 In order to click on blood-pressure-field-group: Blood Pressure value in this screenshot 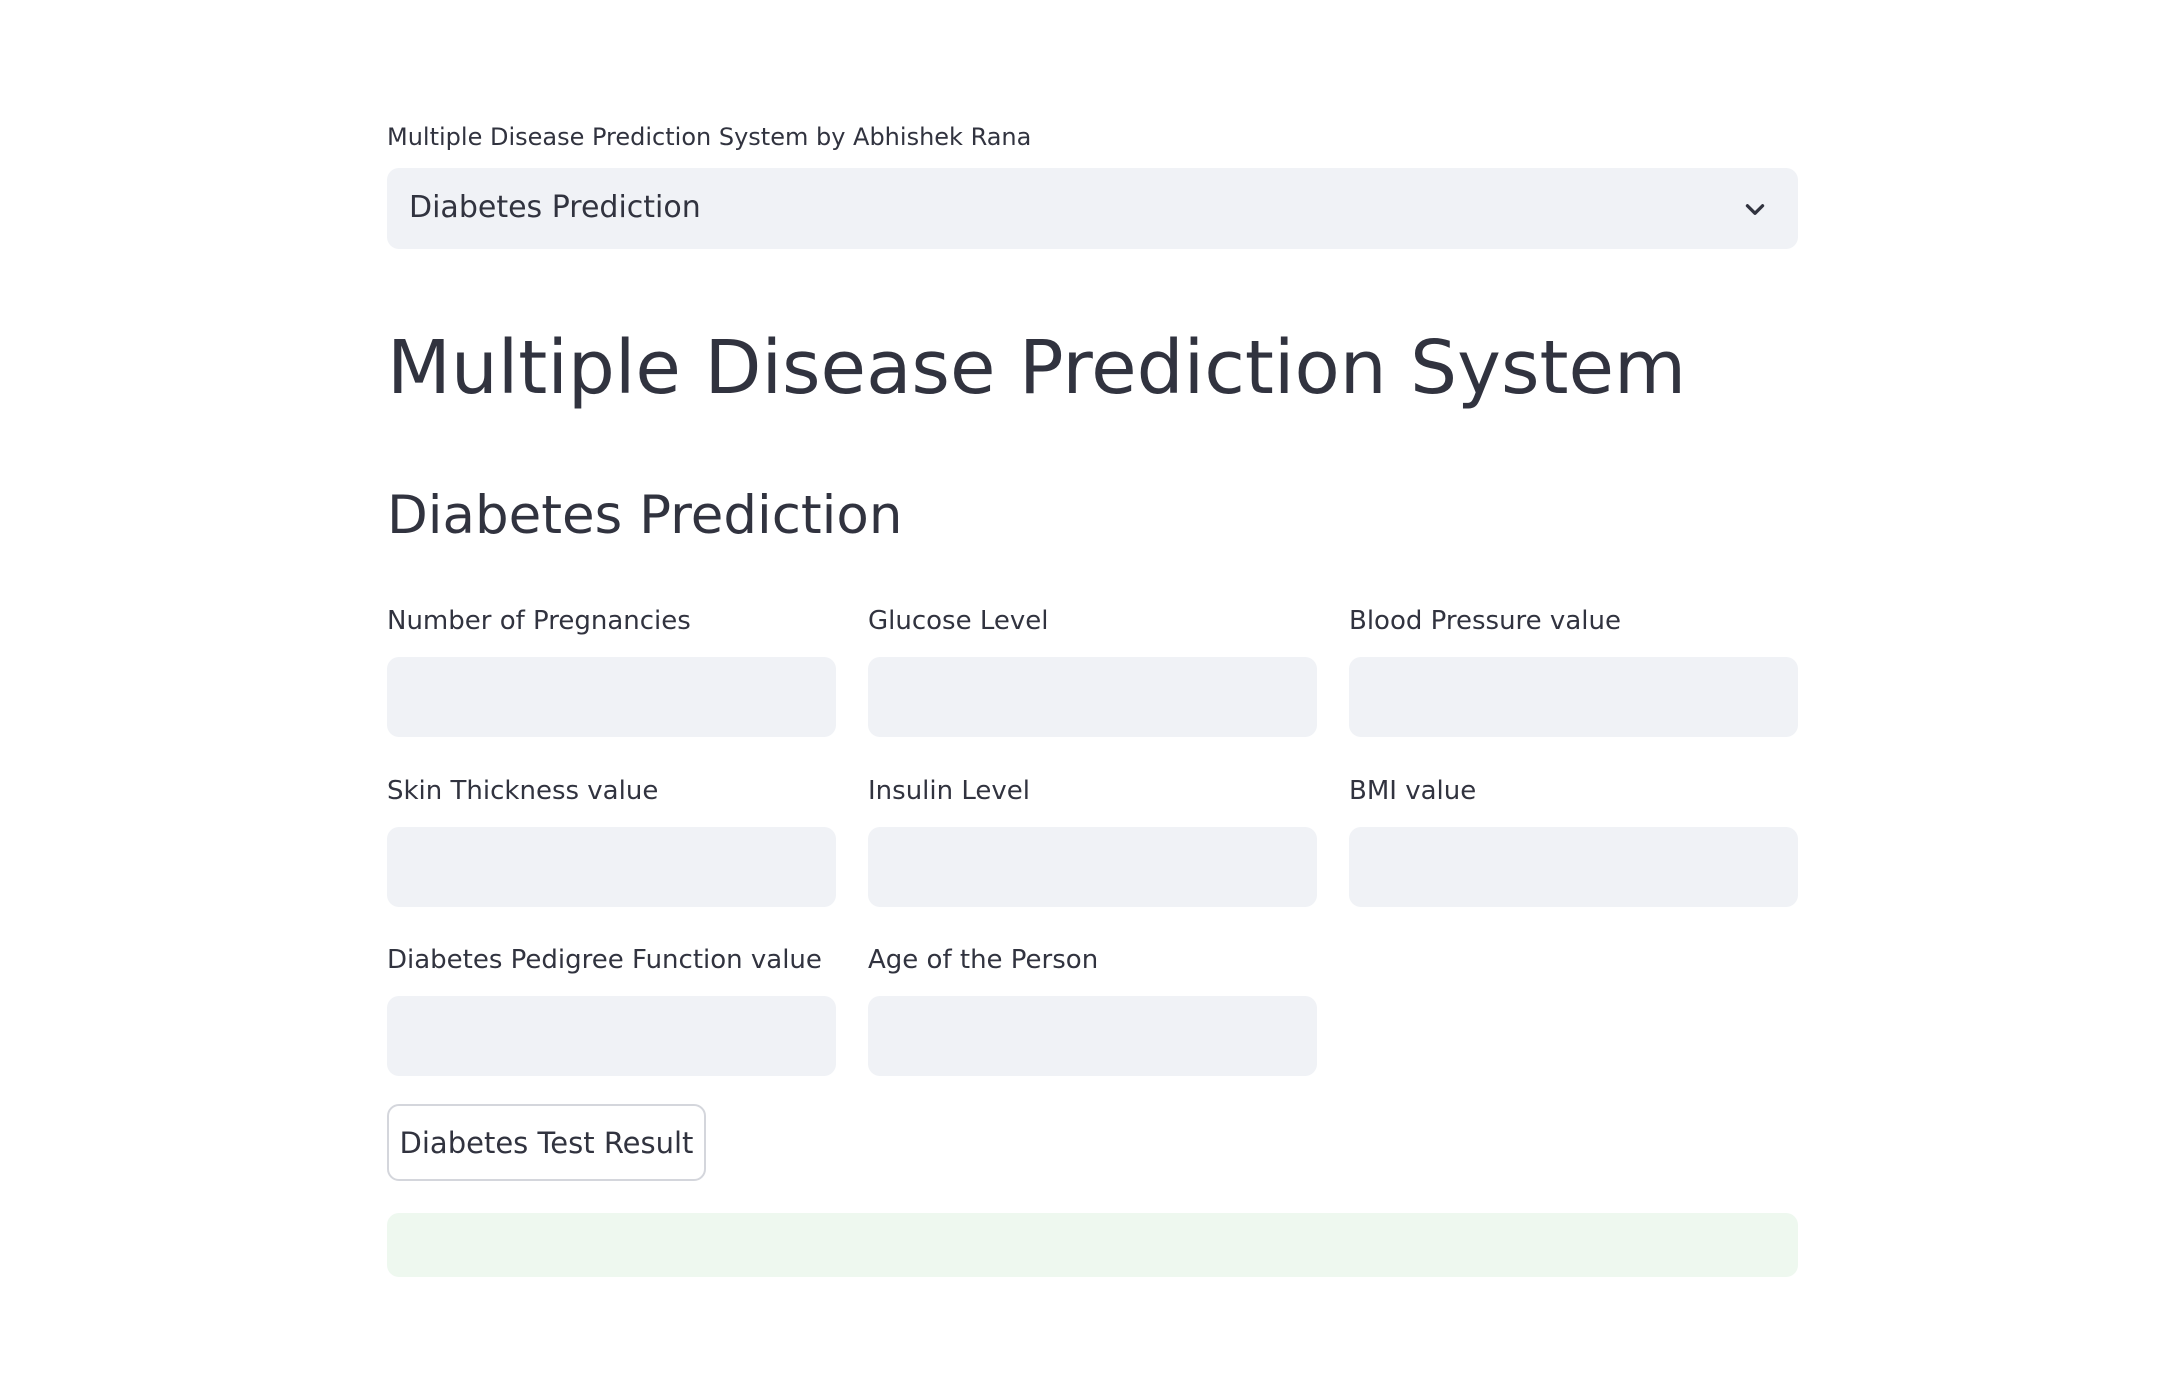, I will do `click(1573, 669)`.